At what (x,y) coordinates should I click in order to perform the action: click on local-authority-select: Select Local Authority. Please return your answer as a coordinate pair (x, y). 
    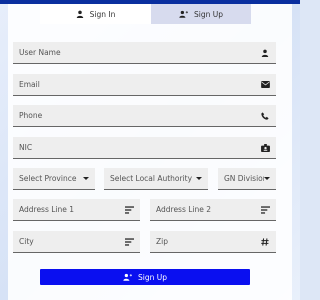
    Looking at the image, I should click on (156, 179).